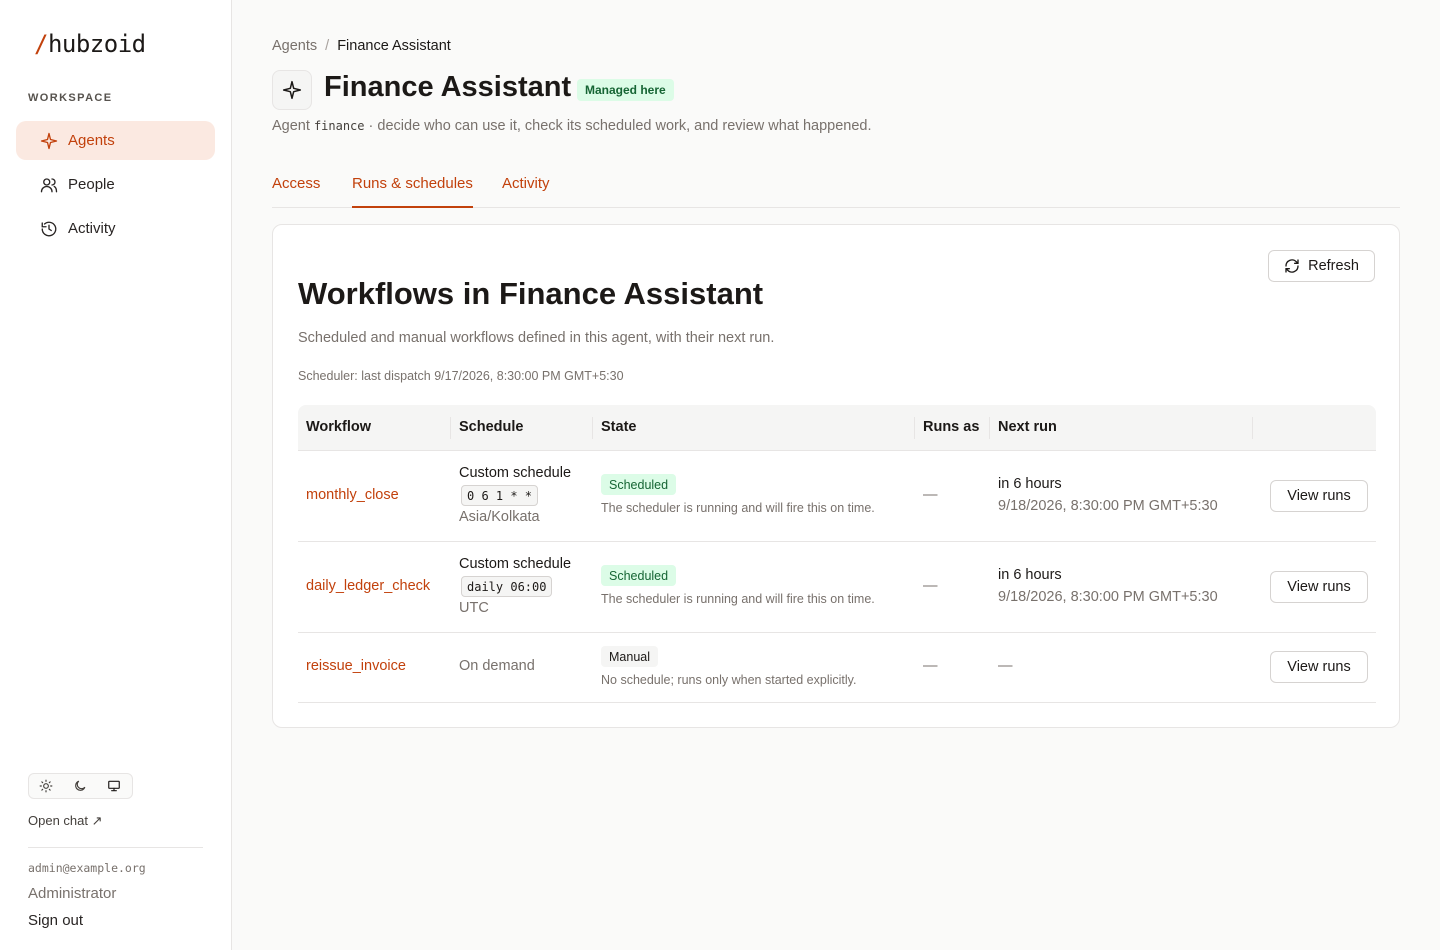 The image size is (1440, 950). I want to click on workspace-section-label: WORKSPACE, so click(70, 98).